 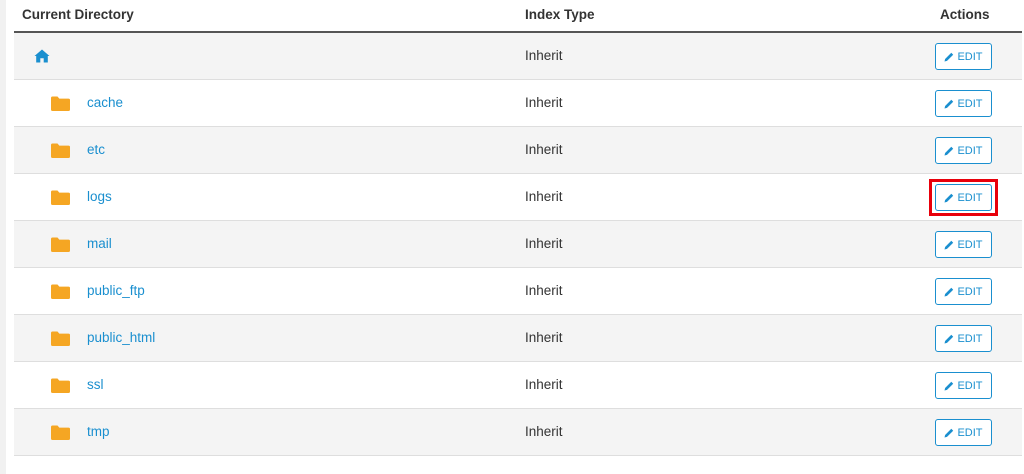 What do you see at coordinates (965, 14) in the screenshot?
I see `column-header-actions: Actions` at bounding box center [965, 14].